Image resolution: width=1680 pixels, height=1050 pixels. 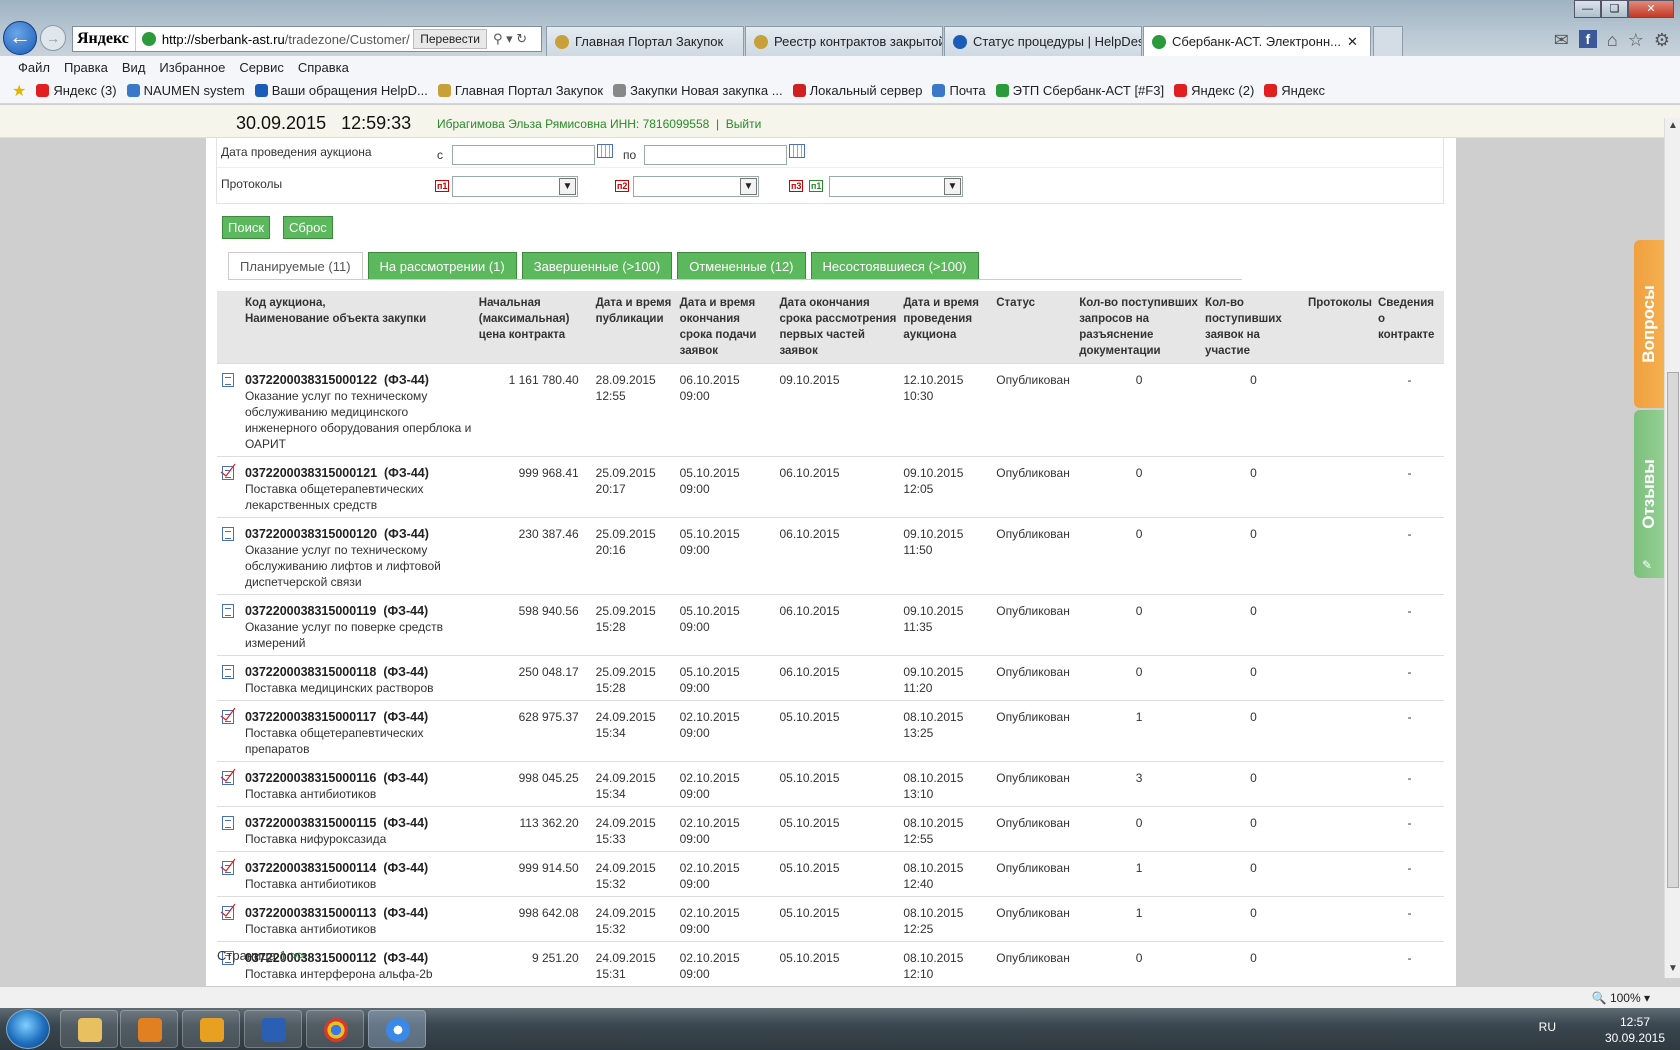 I want to click on favorites-star-icon: ☆, so click(x=1636, y=40).